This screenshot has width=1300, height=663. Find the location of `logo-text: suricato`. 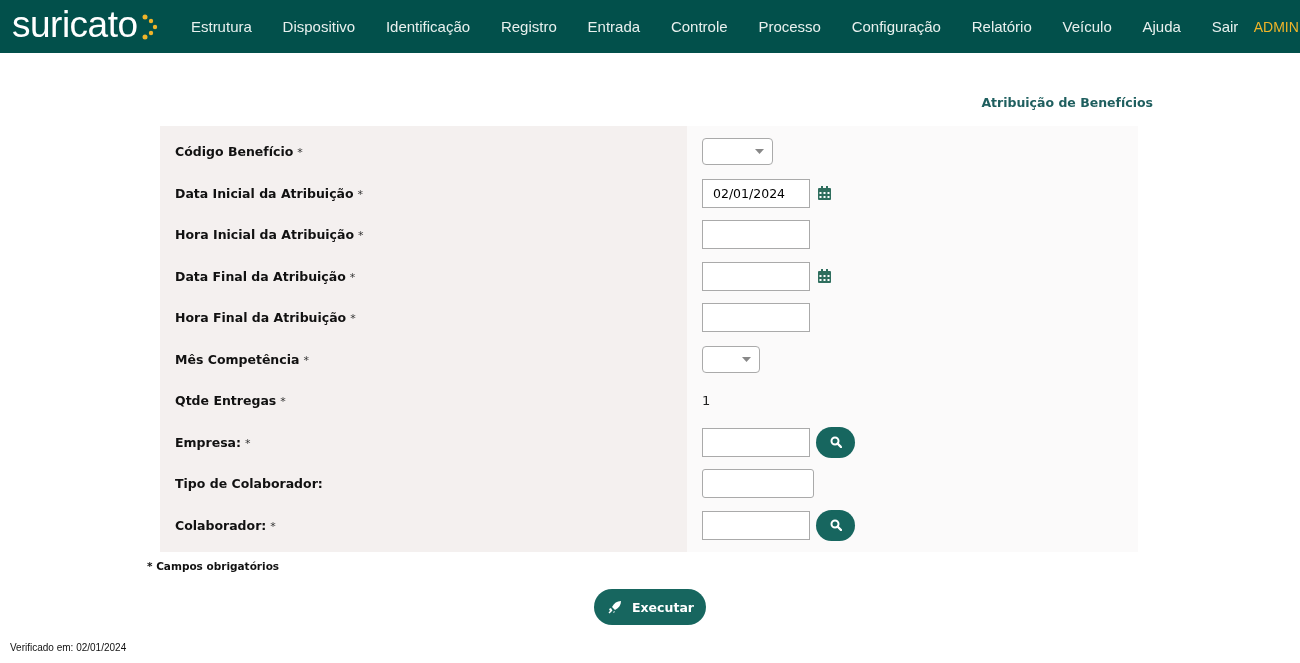

logo-text: suricato is located at coordinates (75, 24).